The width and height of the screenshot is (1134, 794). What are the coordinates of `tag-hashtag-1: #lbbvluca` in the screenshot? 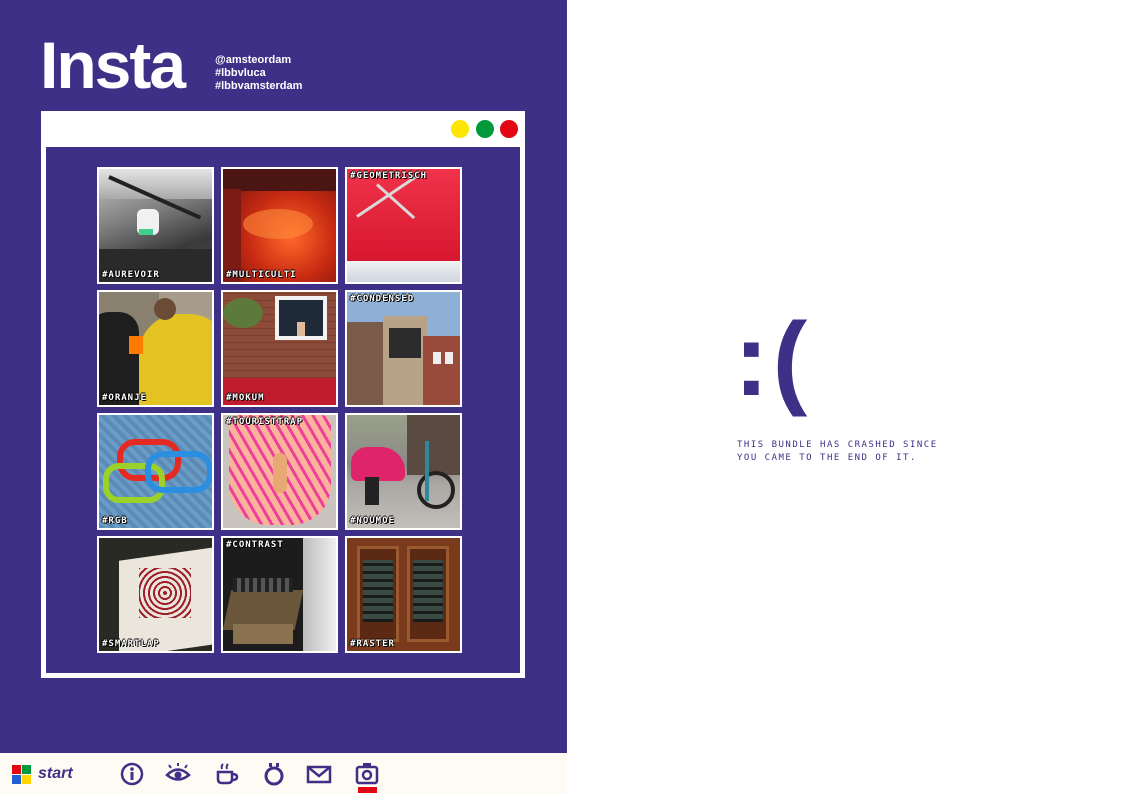 It's located at (240, 73).